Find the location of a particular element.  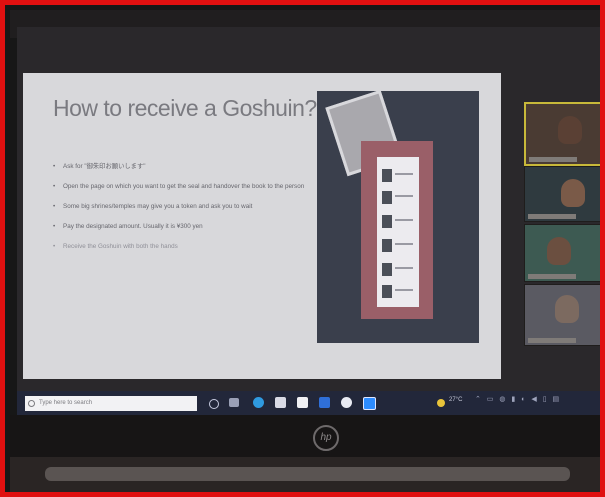

slide-bullet: Ask for "御朱印お願いします" is located at coordinates (182, 167).